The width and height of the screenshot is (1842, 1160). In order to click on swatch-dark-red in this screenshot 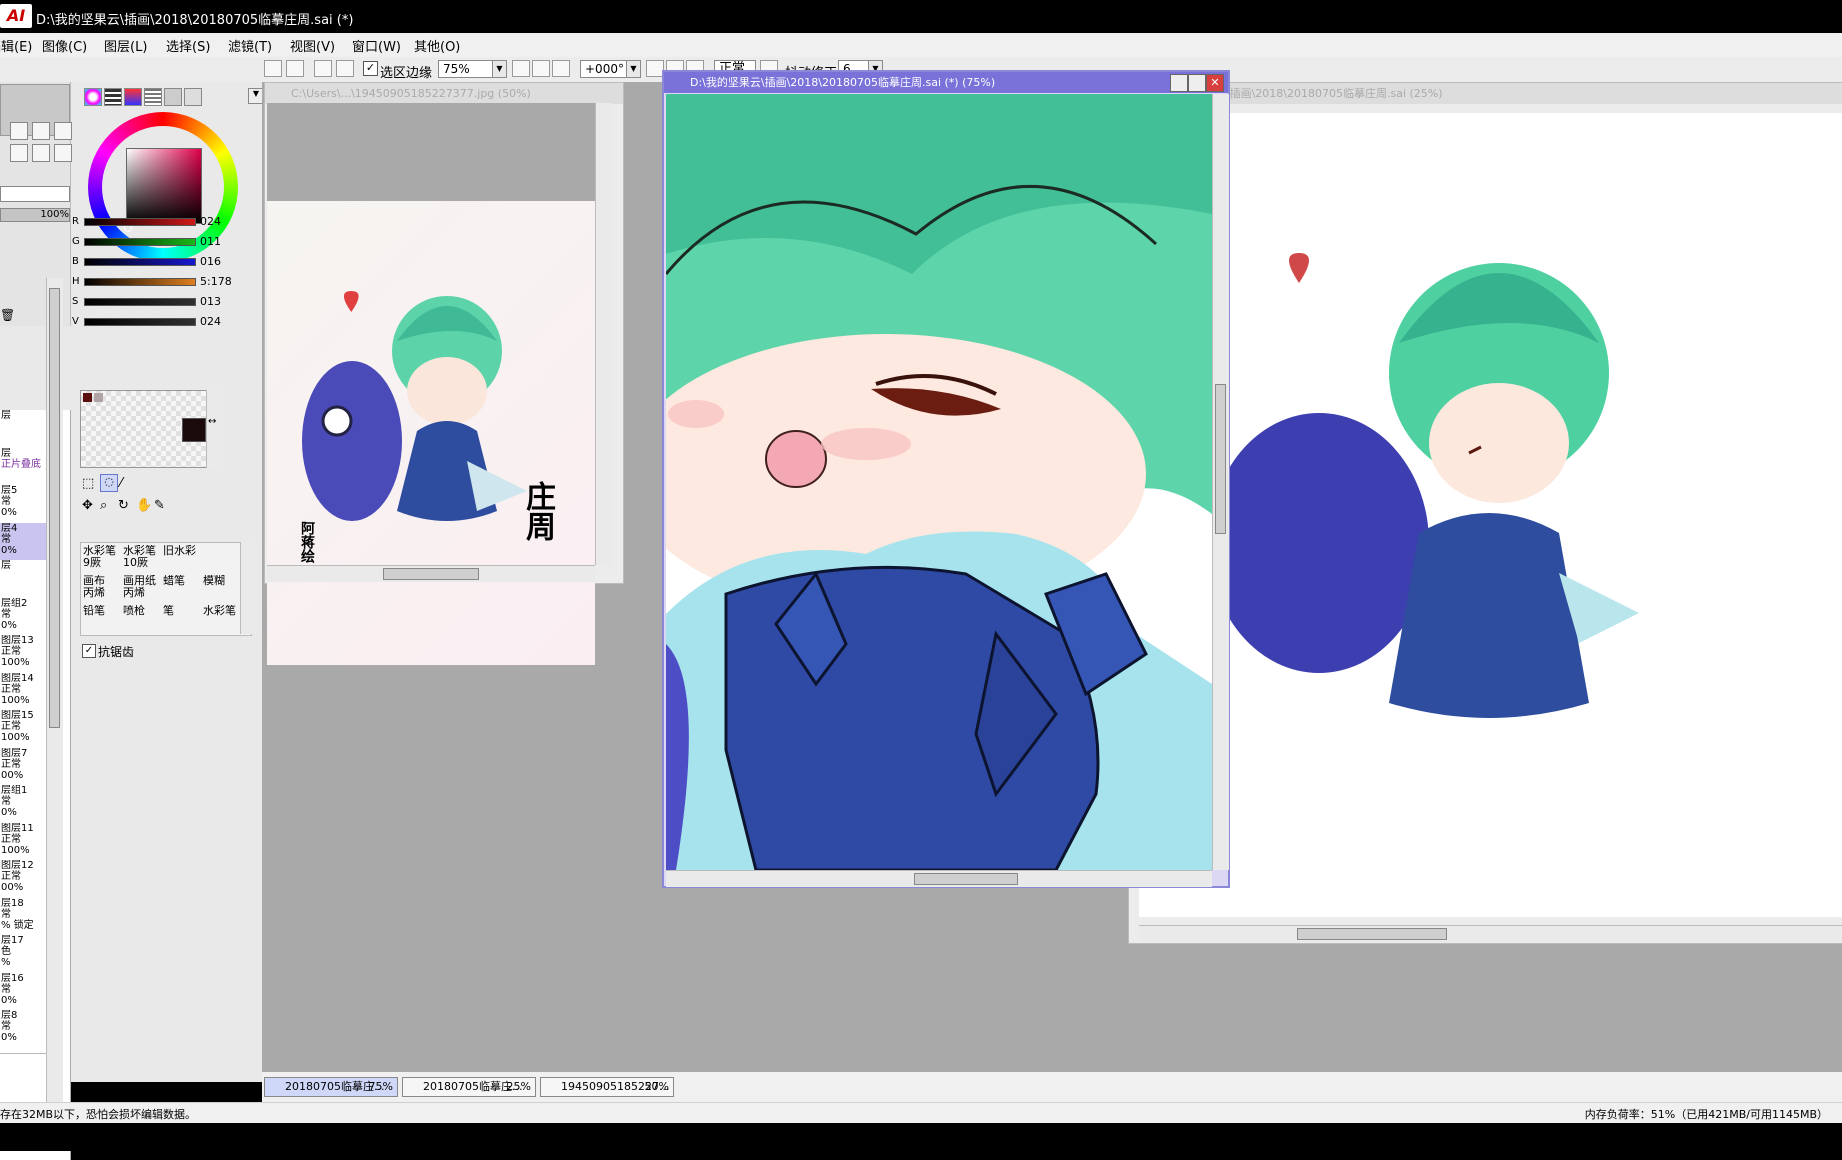, I will do `click(87, 397)`.